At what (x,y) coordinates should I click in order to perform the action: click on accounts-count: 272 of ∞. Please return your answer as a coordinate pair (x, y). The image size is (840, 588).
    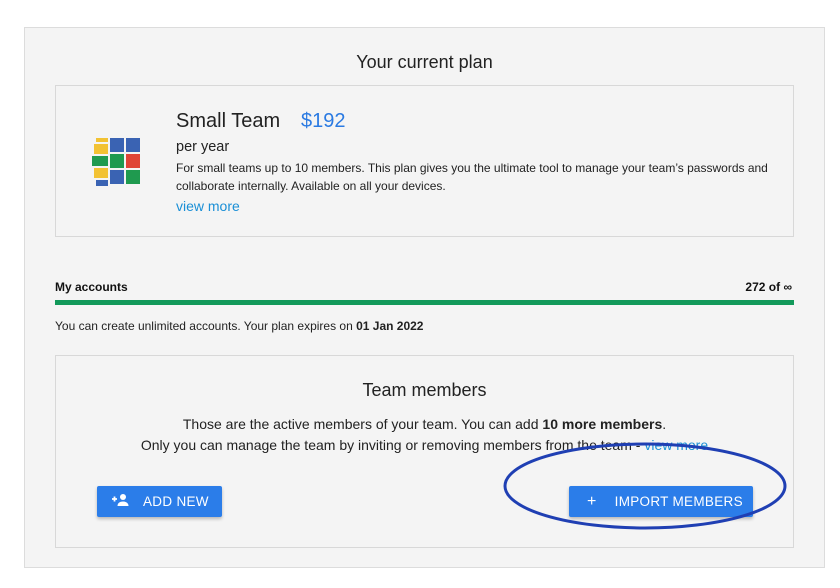
    Looking at the image, I should click on (768, 287).